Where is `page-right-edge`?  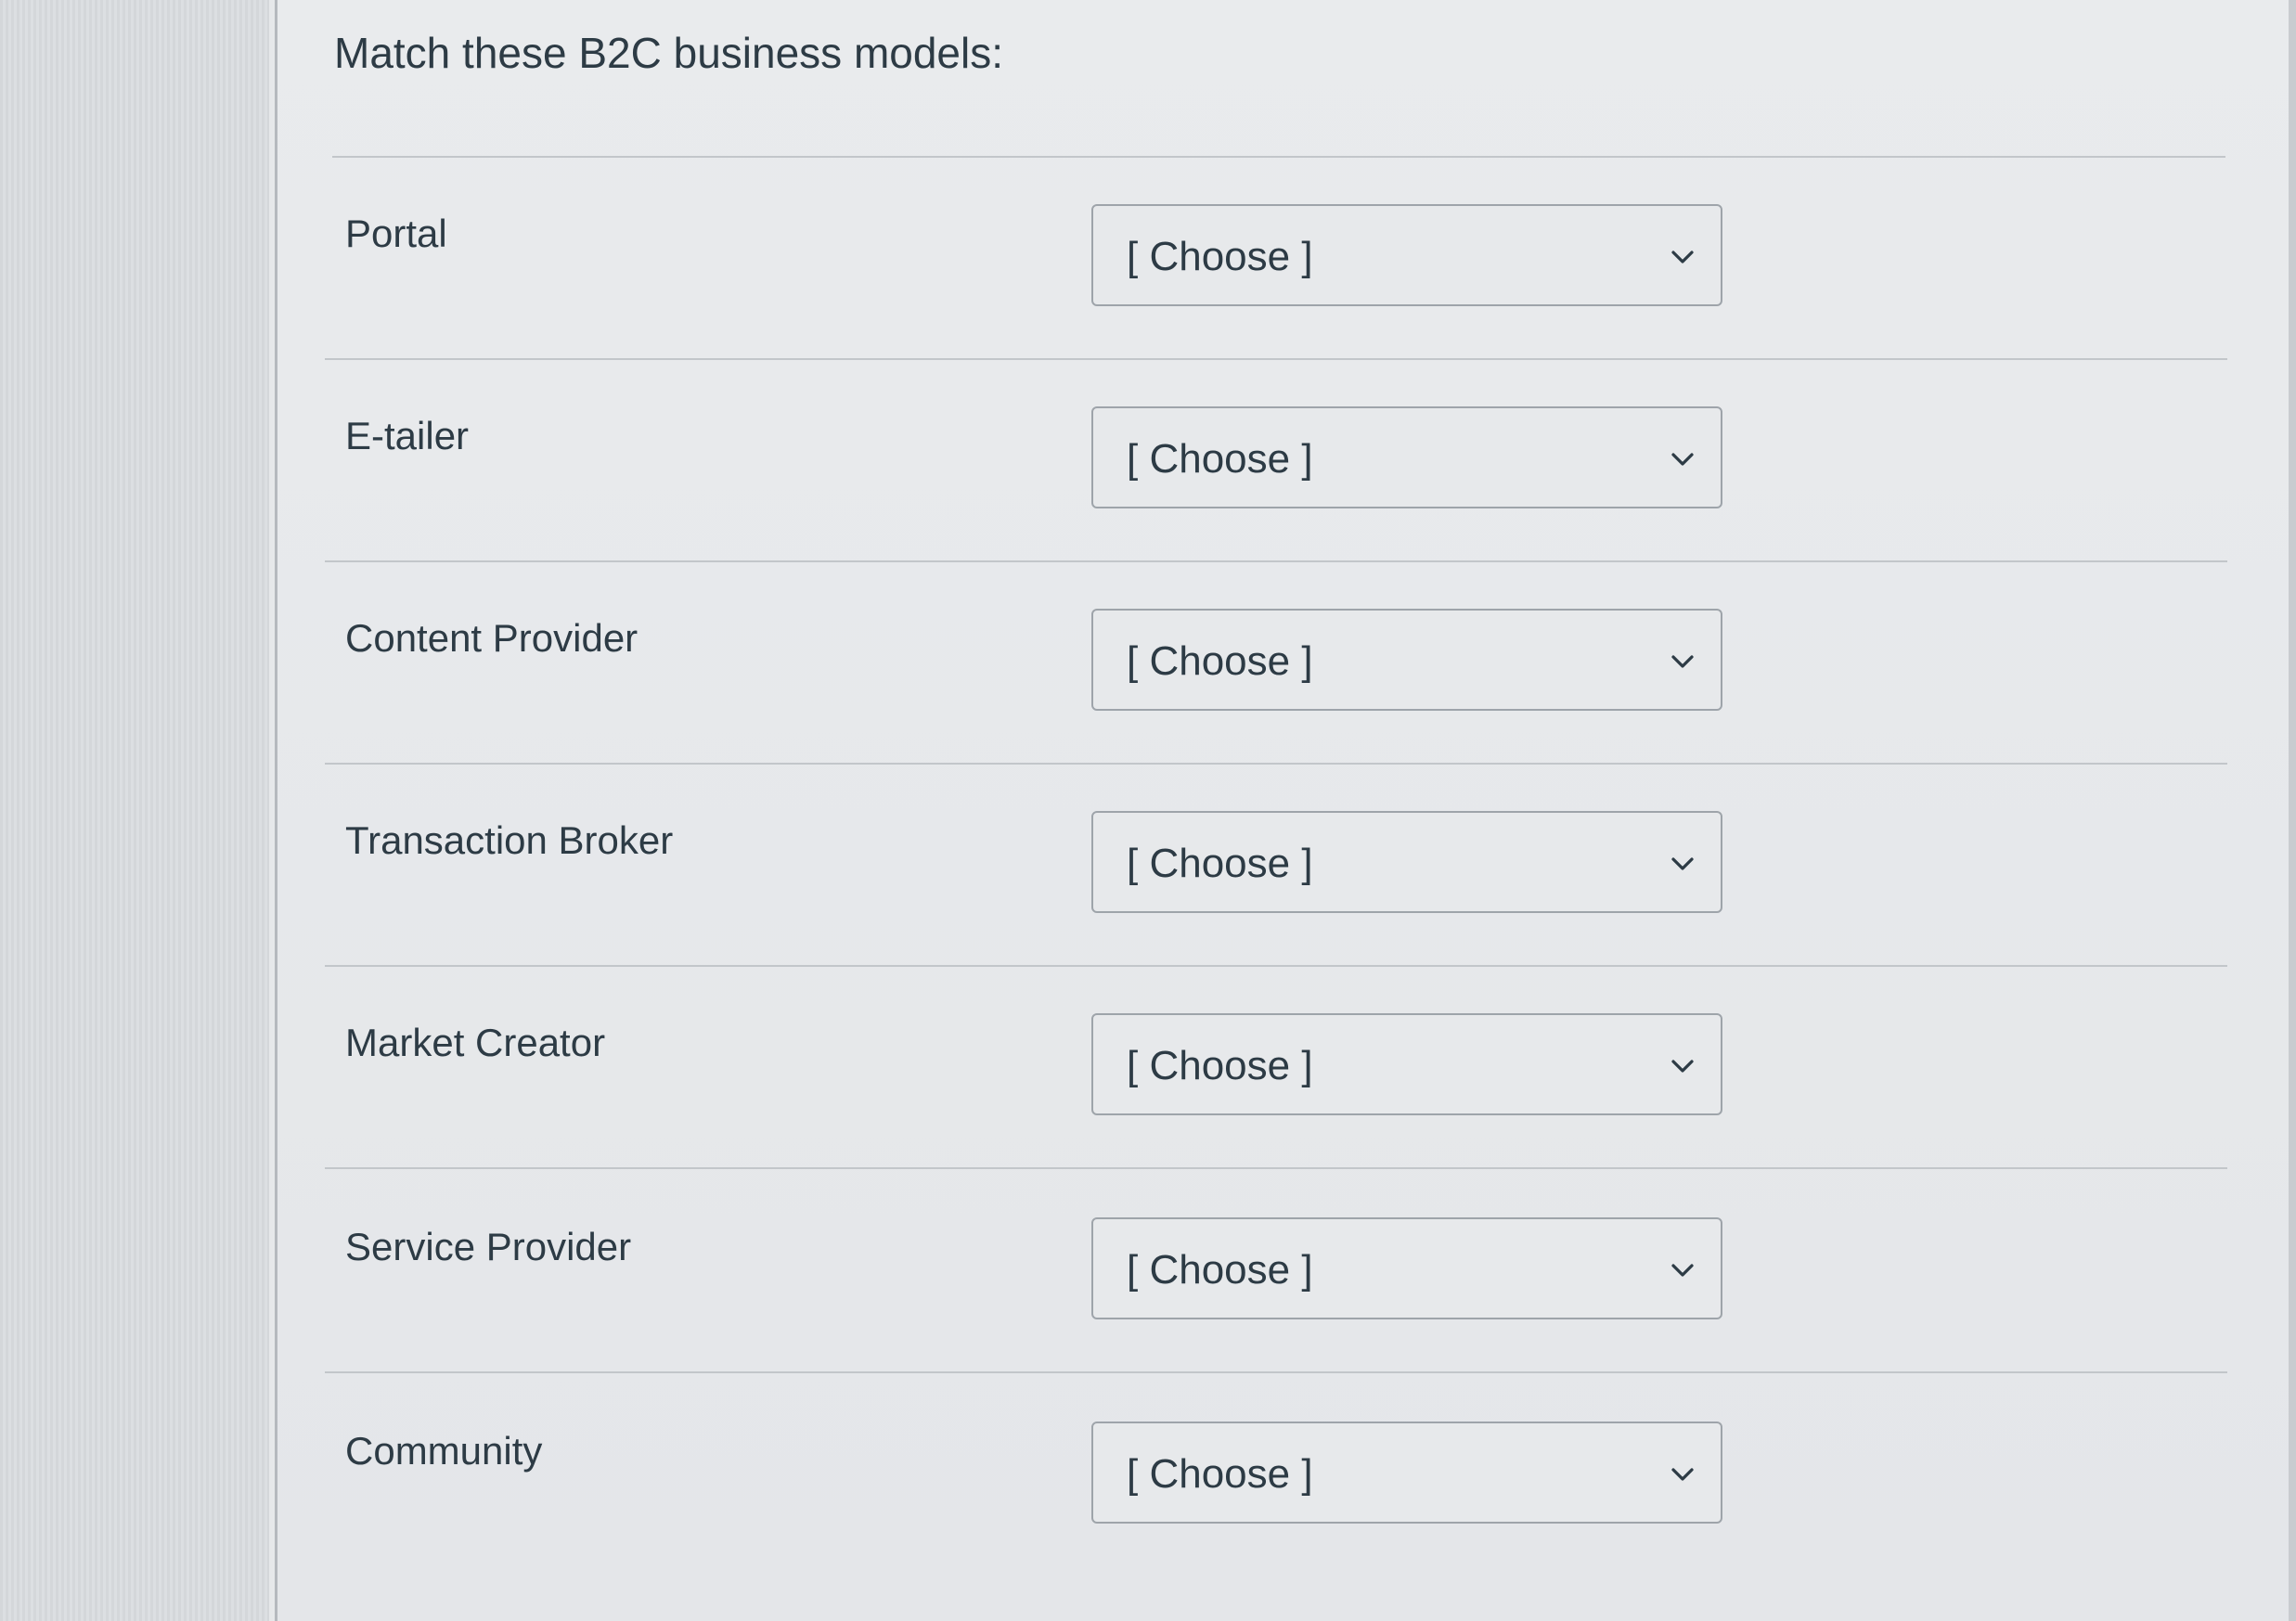 page-right-edge is located at coordinates (2292, 810).